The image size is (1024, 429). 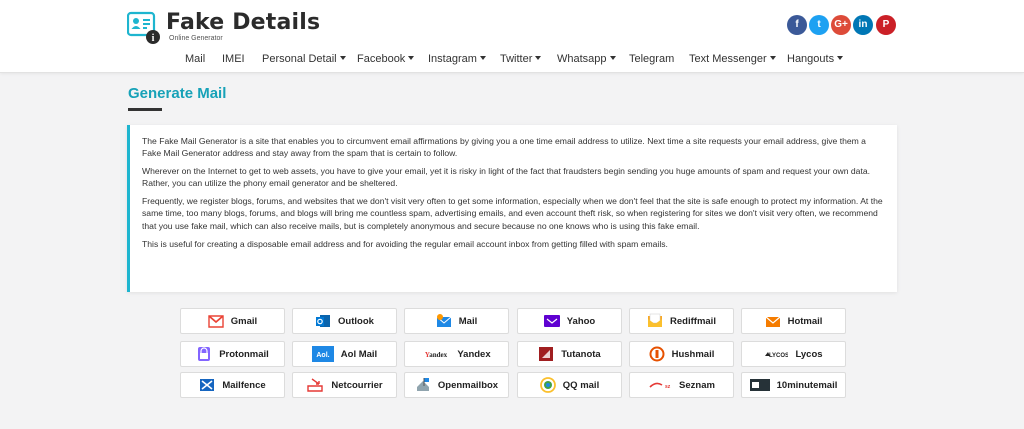 What do you see at coordinates (216, 321) in the screenshot?
I see `gmail-icon` at bounding box center [216, 321].